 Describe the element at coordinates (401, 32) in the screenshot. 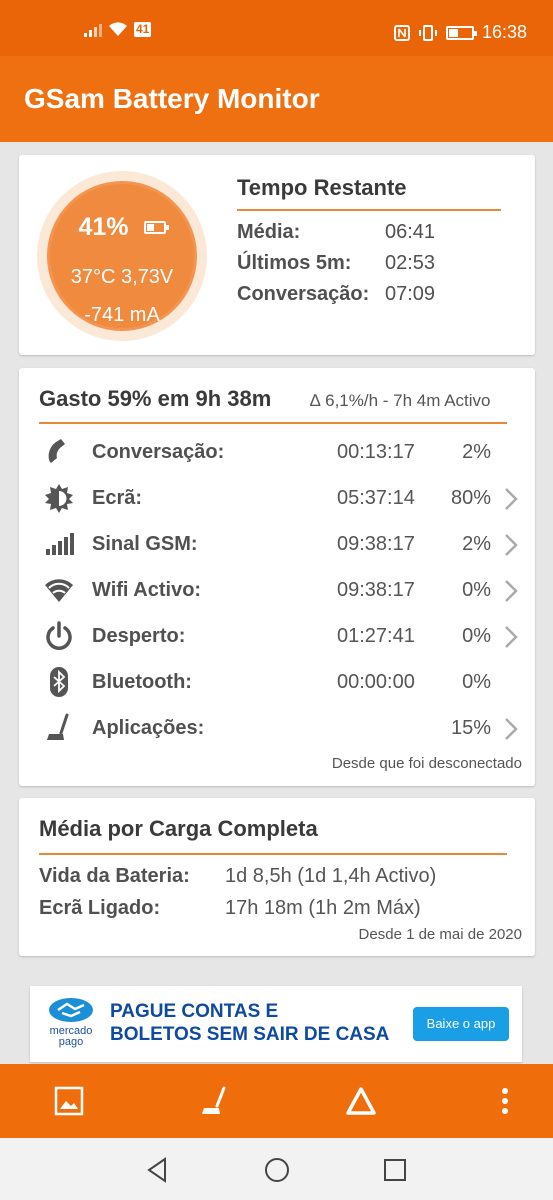

I see `nfc-icon` at that location.